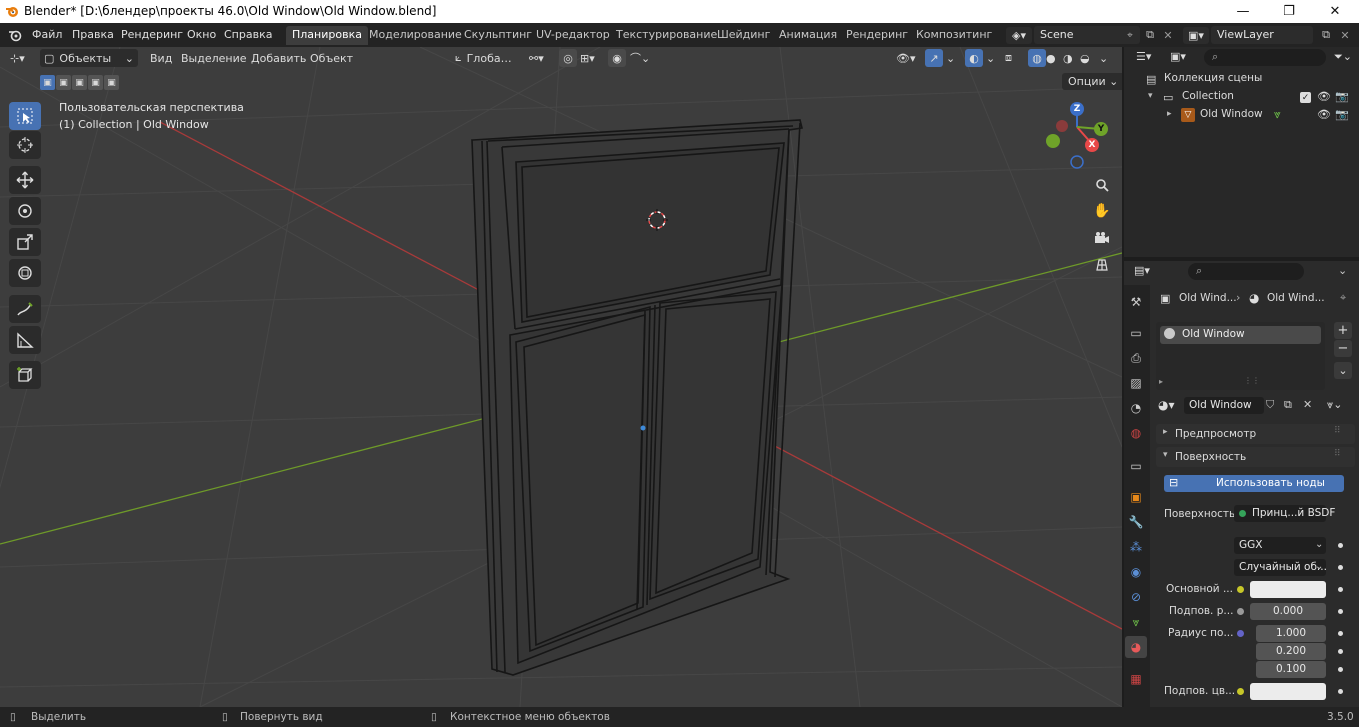 Image resolution: width=1359 pixels, height=727 pixels. What do you see at coordinates (1334, 405) in the screenshot?
I see `link-mode-icon: ⩔⌄` at bounding box center [1334, 405].